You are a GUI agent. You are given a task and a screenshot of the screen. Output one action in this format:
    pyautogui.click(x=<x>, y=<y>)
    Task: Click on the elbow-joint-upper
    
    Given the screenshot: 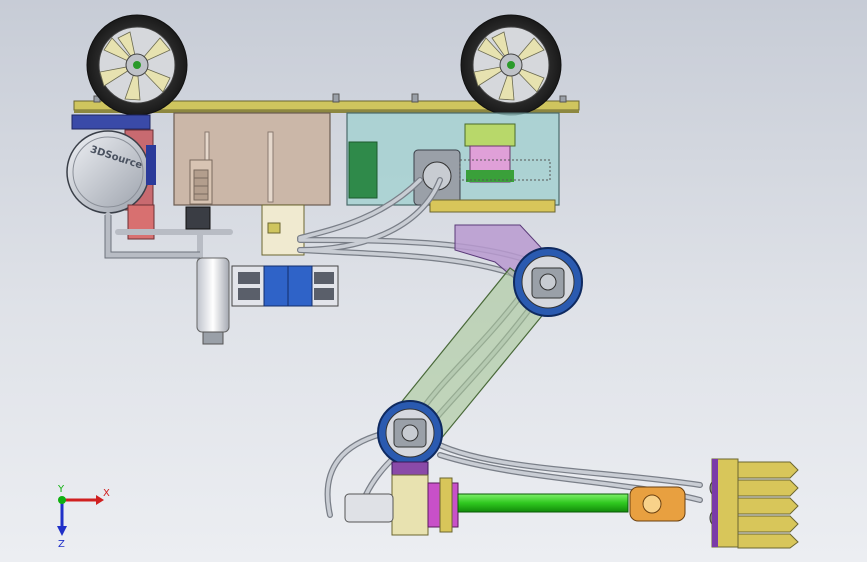 What is the action you would take?
    pyautogui.click(x=548, y=282)
    